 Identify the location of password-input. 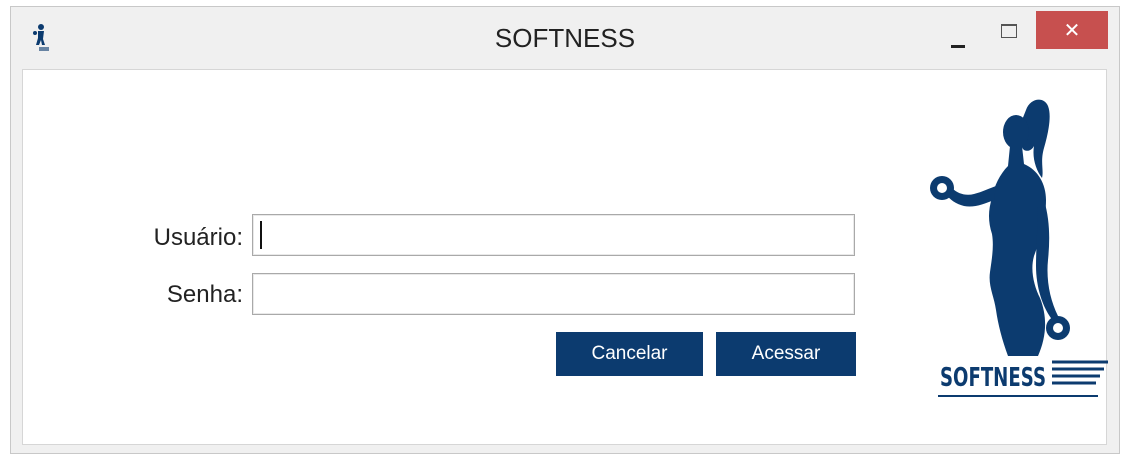
(553, 294).